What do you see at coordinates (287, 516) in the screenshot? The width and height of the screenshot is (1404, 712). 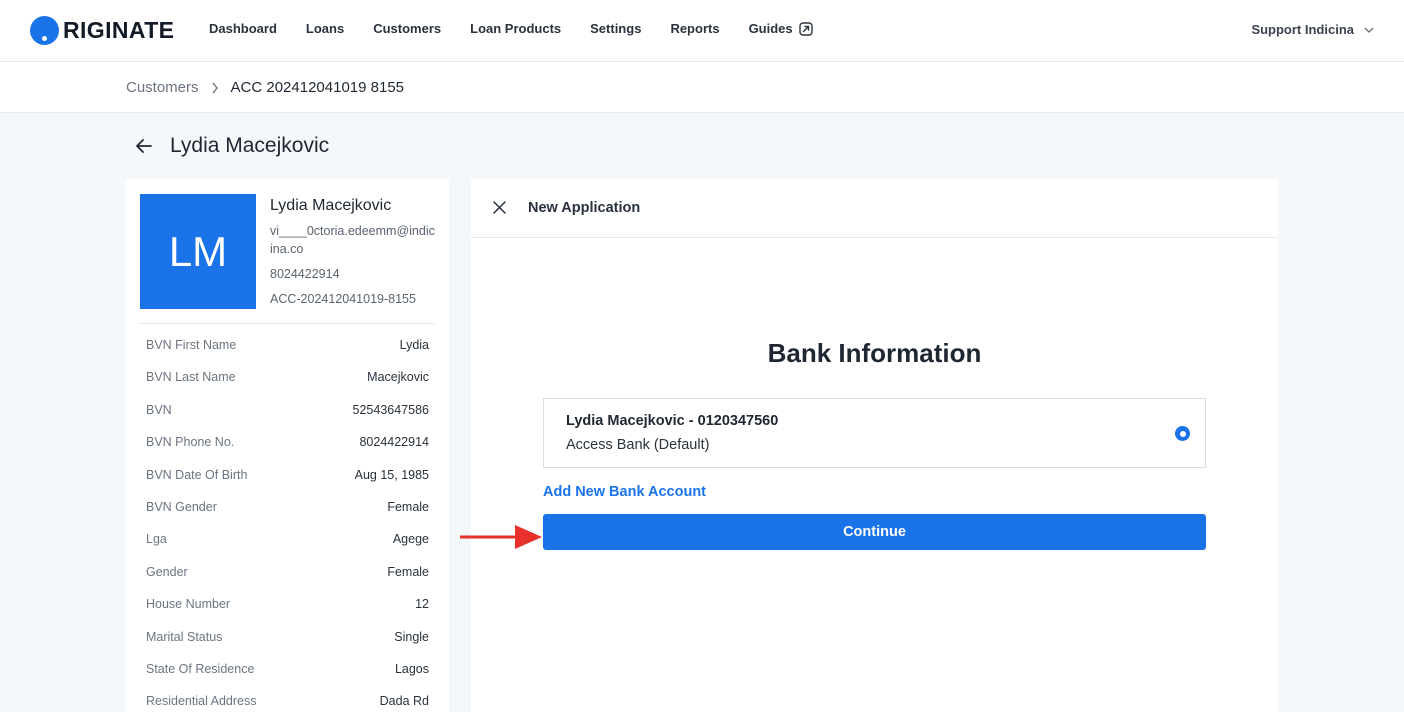 I see `detail-row: BVN Gender Female` at bounding box center [287, 516].